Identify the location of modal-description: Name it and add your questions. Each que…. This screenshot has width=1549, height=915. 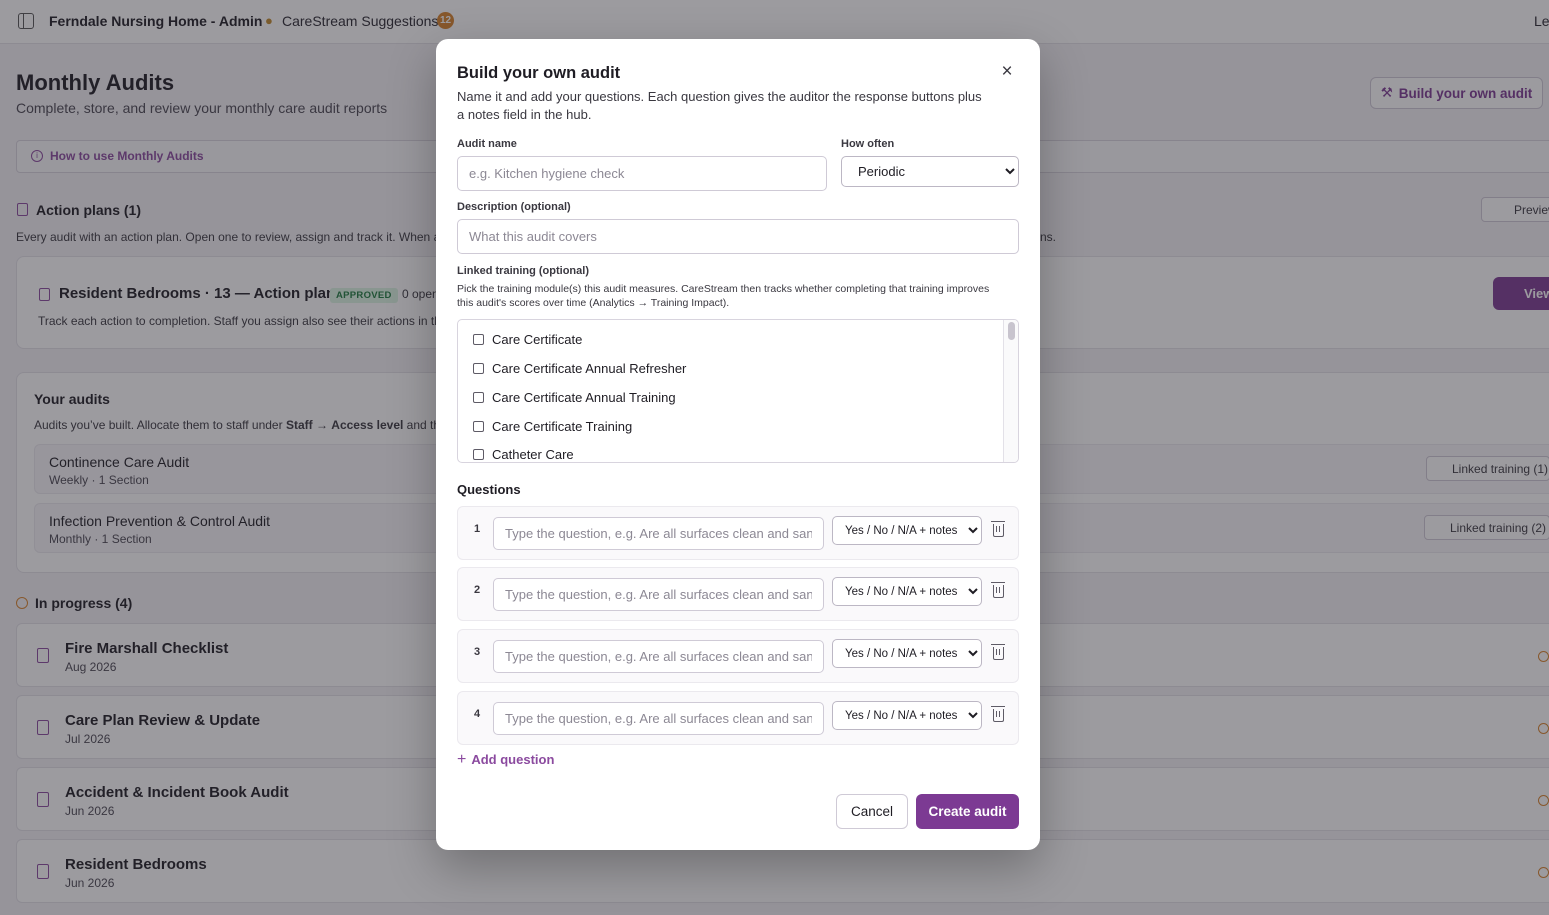
(719, 105).